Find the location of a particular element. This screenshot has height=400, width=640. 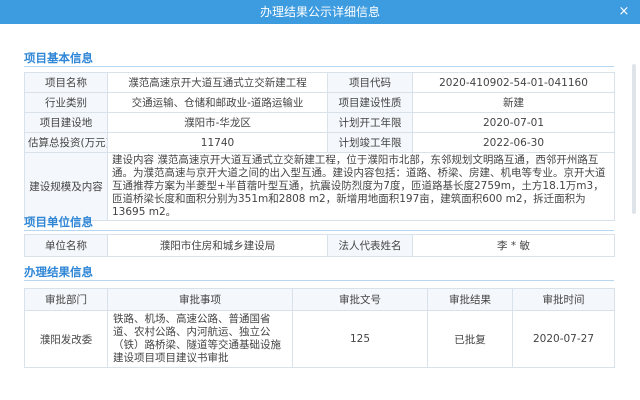

table-row: 项目建设地 濮阳市-华龙区 计划开工年限 2020-07-01 is located at coordinates (319, 122).